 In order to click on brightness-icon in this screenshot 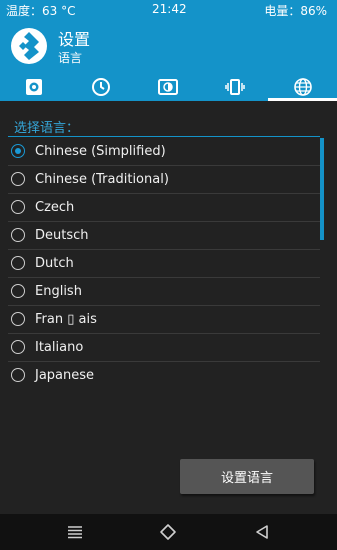, I will do `click(167, 86)`.